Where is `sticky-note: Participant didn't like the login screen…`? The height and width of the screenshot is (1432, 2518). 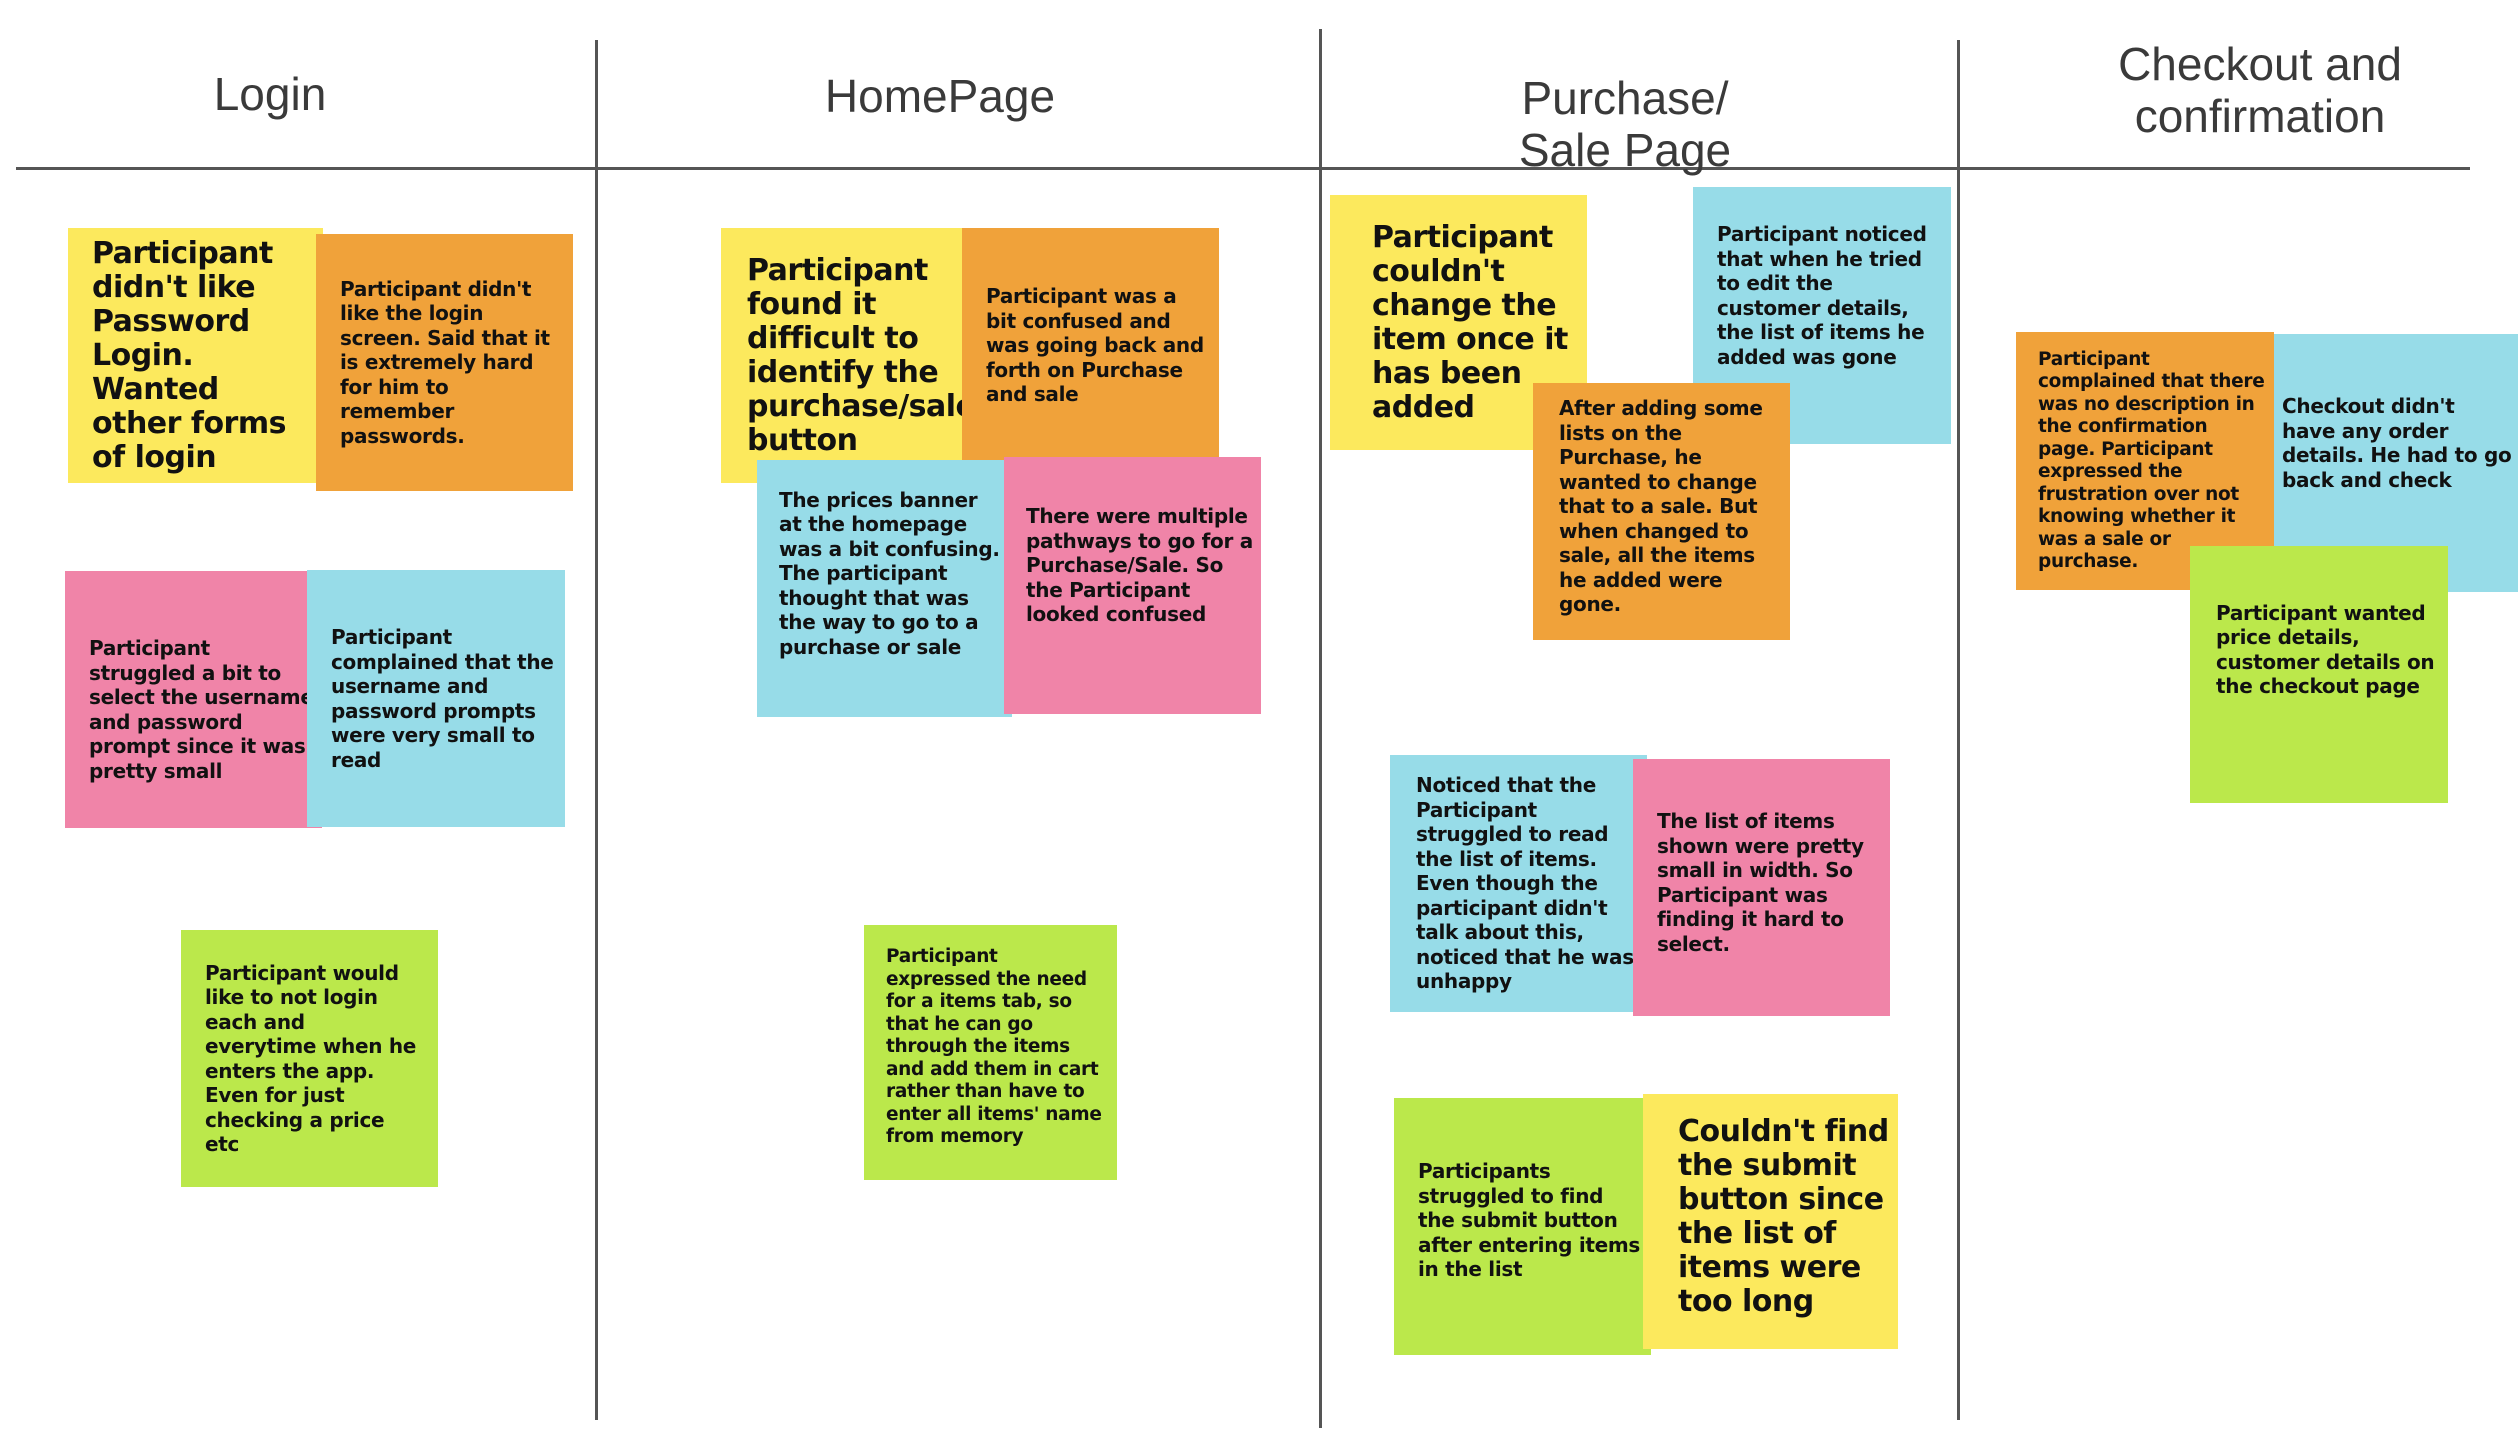
sticky-note: Participant didn't like the login screen… is located at coordinates (444, 362).